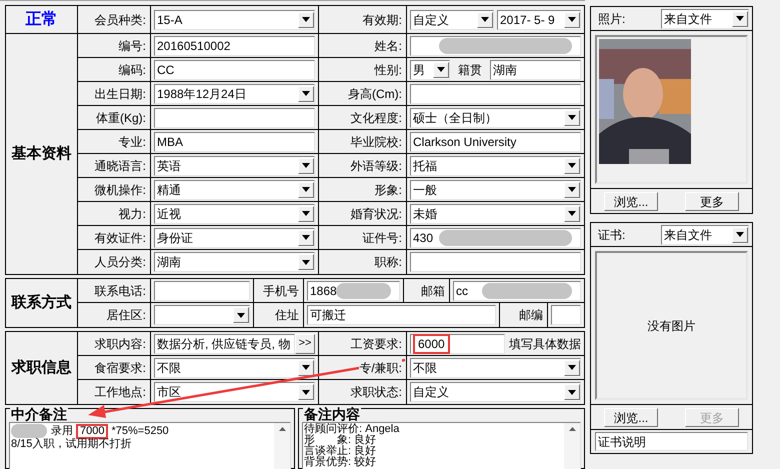  What do you see at coordinates (234, 190) in the screenshot?
I see `dropdown: 精通` at bounding box center [234, 190].